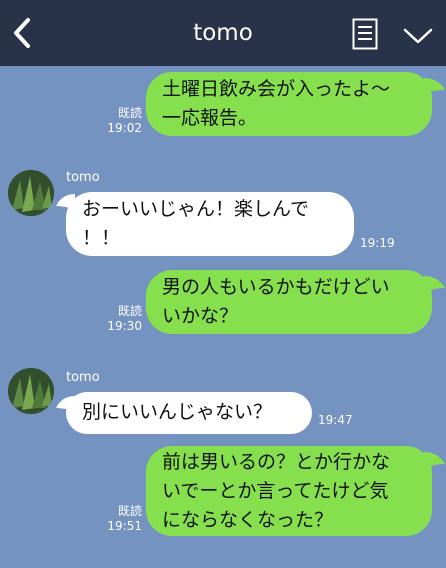 The image size is (446, 568). What do you see at coordinates (124, 128) in the screenshot?
I see `message-time: 19:02` at bounding box center [124, 128].